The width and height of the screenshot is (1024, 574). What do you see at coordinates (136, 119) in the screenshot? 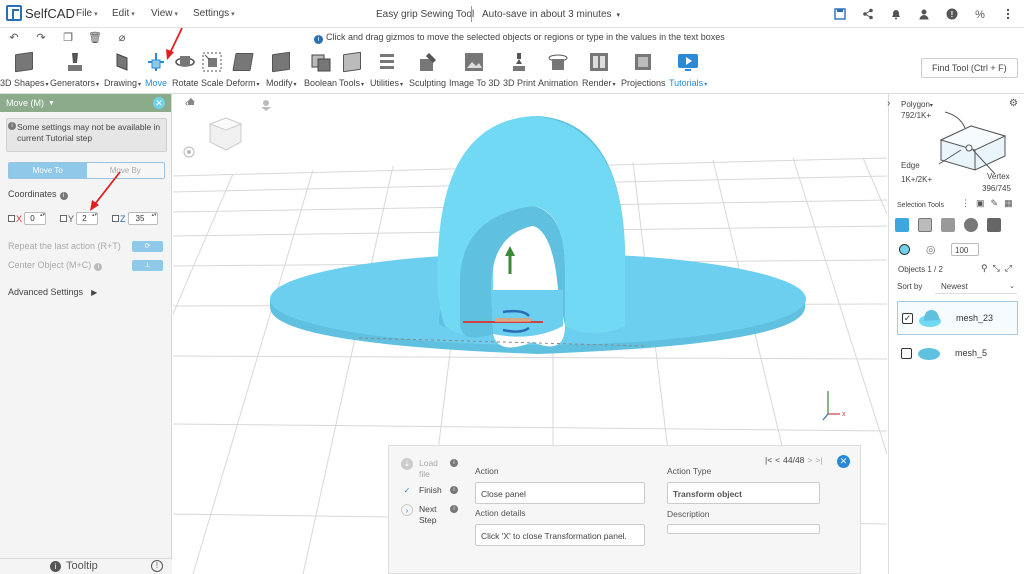
I see `annotation-arrows` at bounding box center [136, 119].